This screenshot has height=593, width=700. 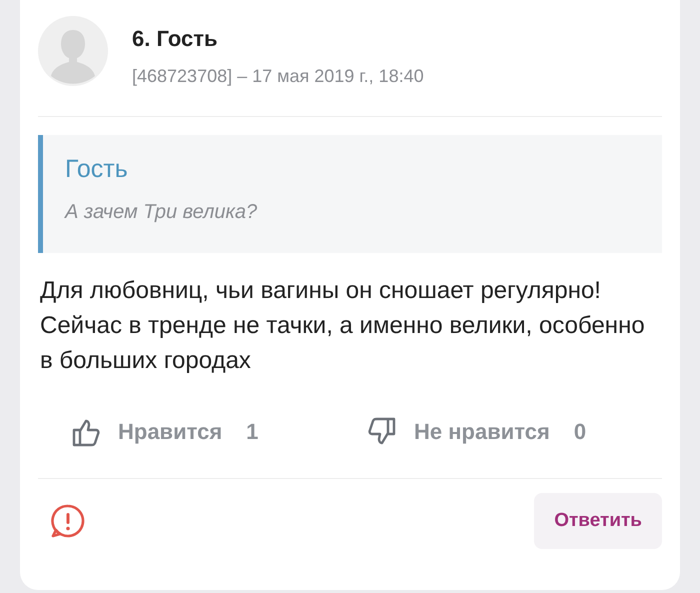 I want to click on reaction-count: 1, so click(x=252, y=432).